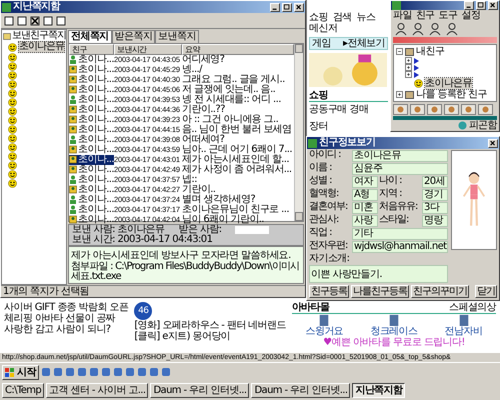 The width and height of the screenshot is (500, 400). Describe the element at coordinates (486, 291) in the screenshot. I see `close-button: 닫기` at that location.